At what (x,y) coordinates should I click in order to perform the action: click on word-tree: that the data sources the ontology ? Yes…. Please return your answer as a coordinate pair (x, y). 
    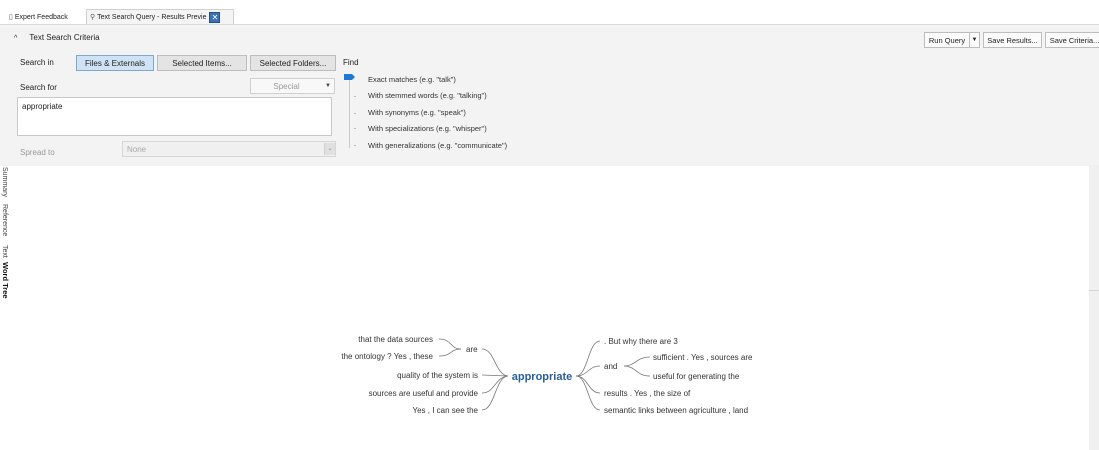
    Looking at the image, I should click on (547, 375).